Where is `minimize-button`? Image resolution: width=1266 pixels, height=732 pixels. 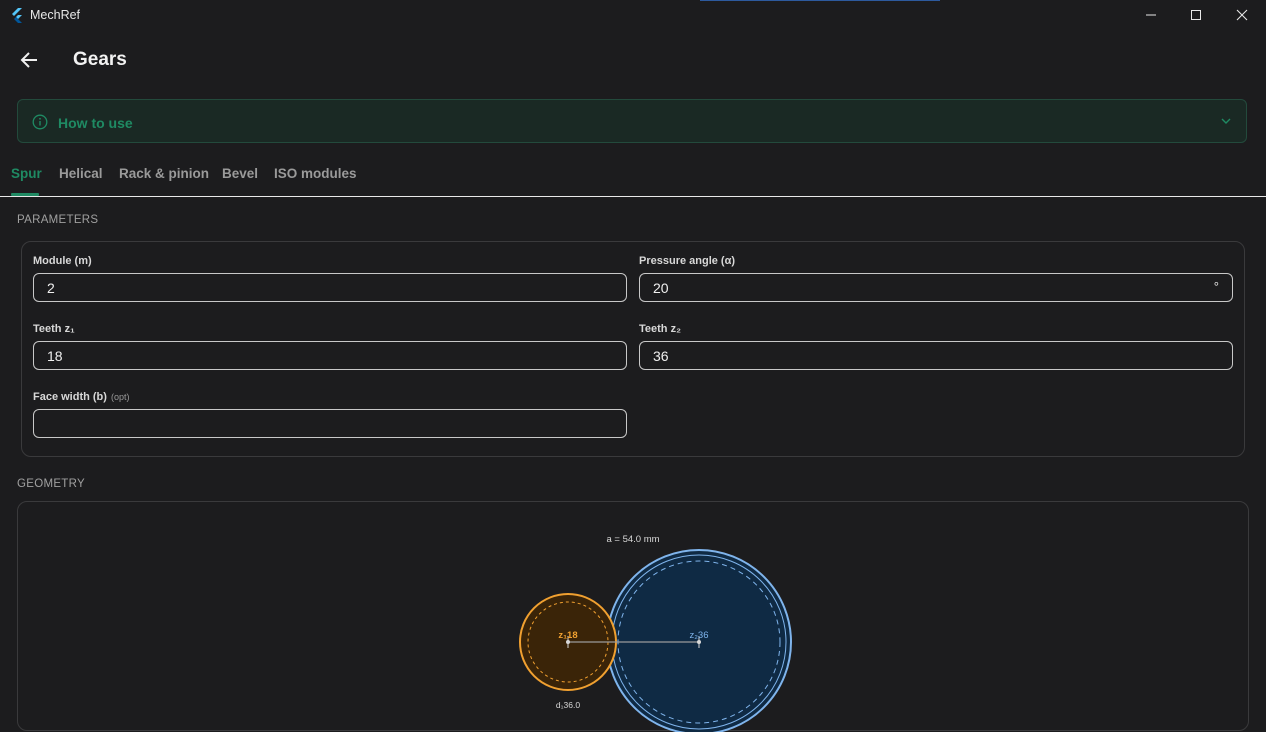
minimize-button is located at coordinates (1151, 15).